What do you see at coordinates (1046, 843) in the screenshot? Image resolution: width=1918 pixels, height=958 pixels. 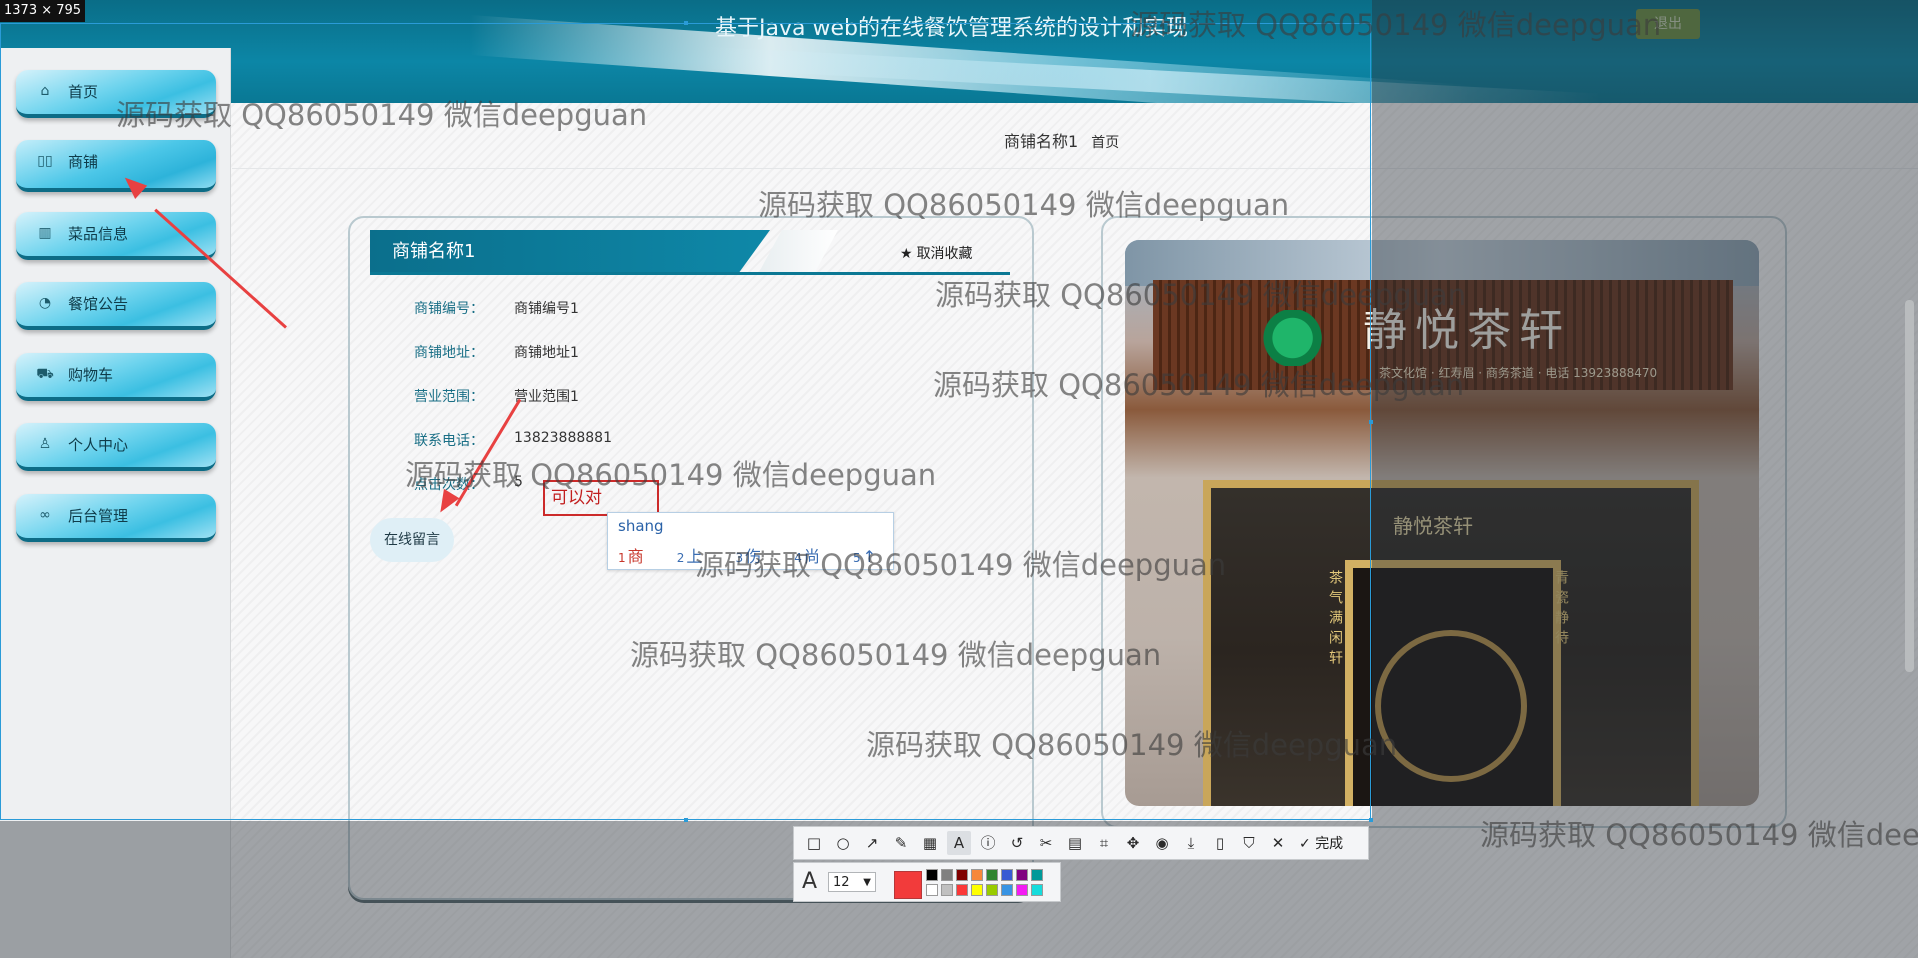 I see `smart-crop-icon: ✂` at bounding box center [1046, 843].